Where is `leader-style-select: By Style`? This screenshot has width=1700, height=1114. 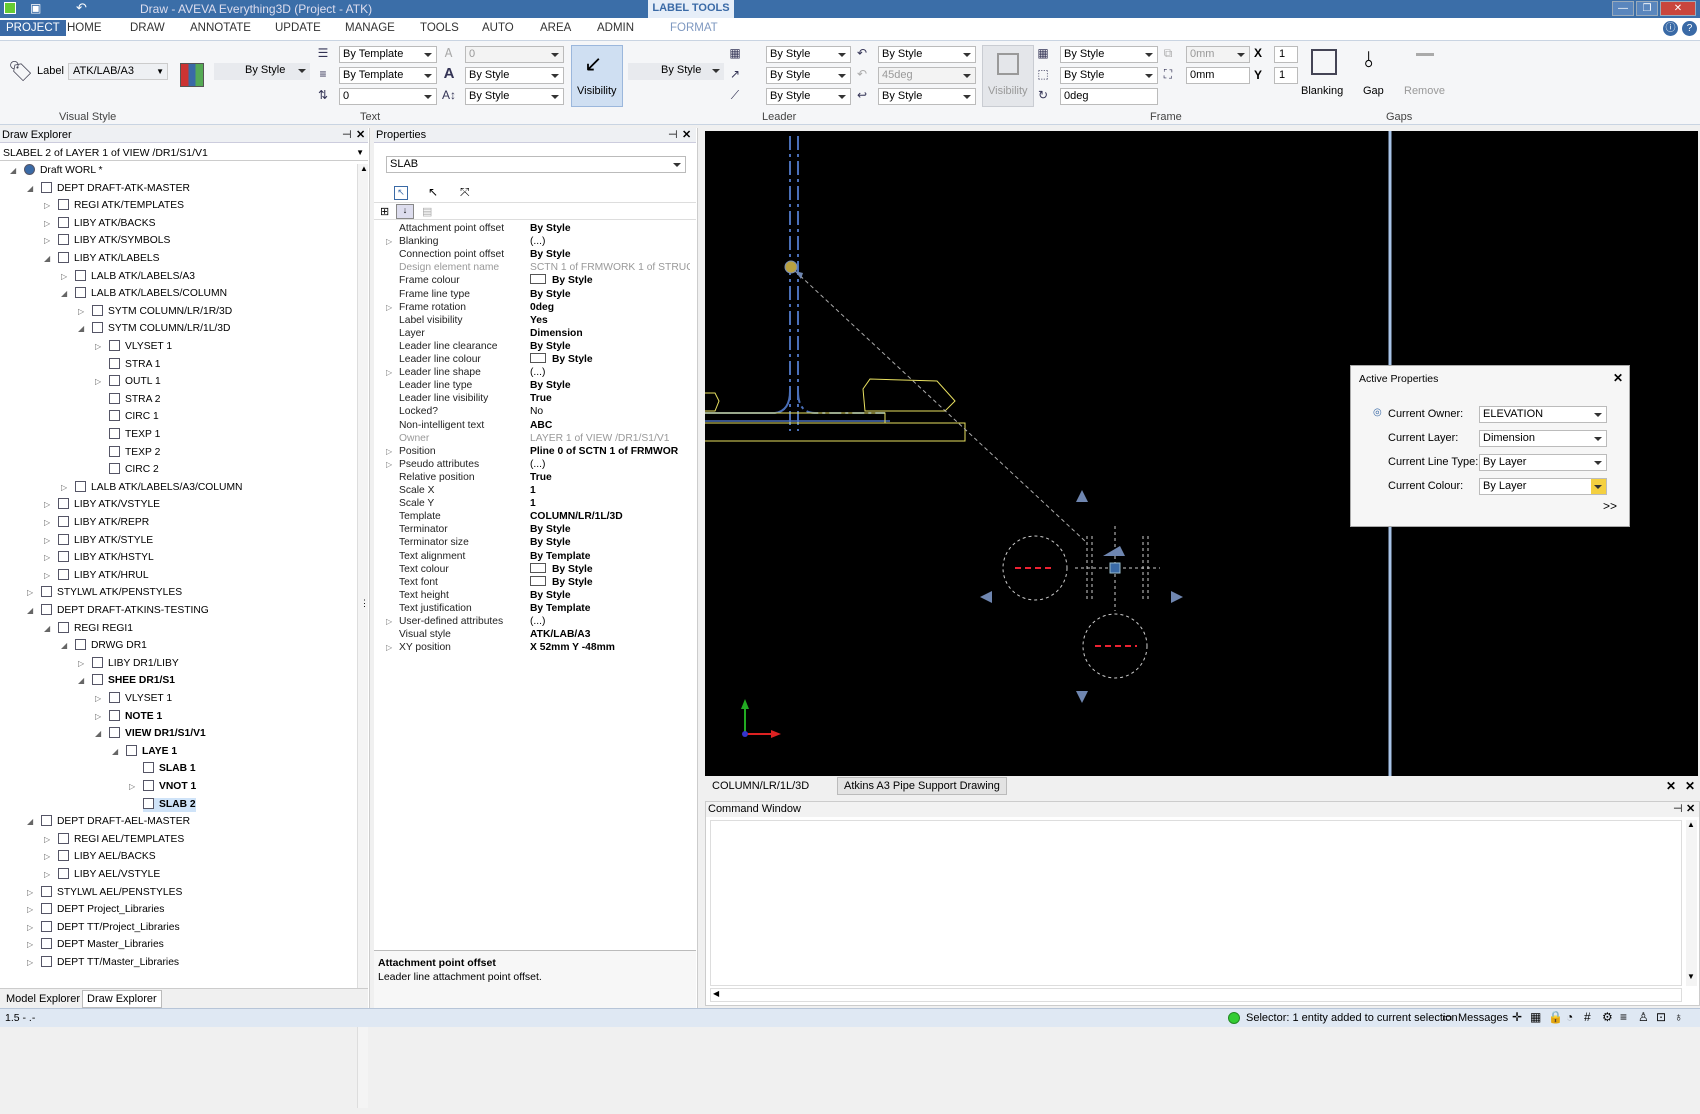 leader-style-select: By Style is located at coordinates (676, 71).